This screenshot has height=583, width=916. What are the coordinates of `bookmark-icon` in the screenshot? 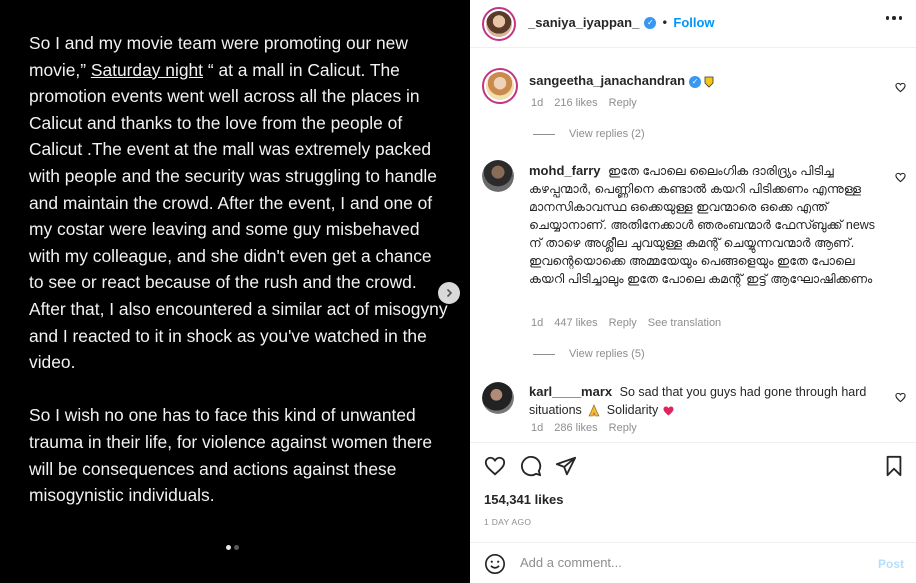 It's located at (894, 466).